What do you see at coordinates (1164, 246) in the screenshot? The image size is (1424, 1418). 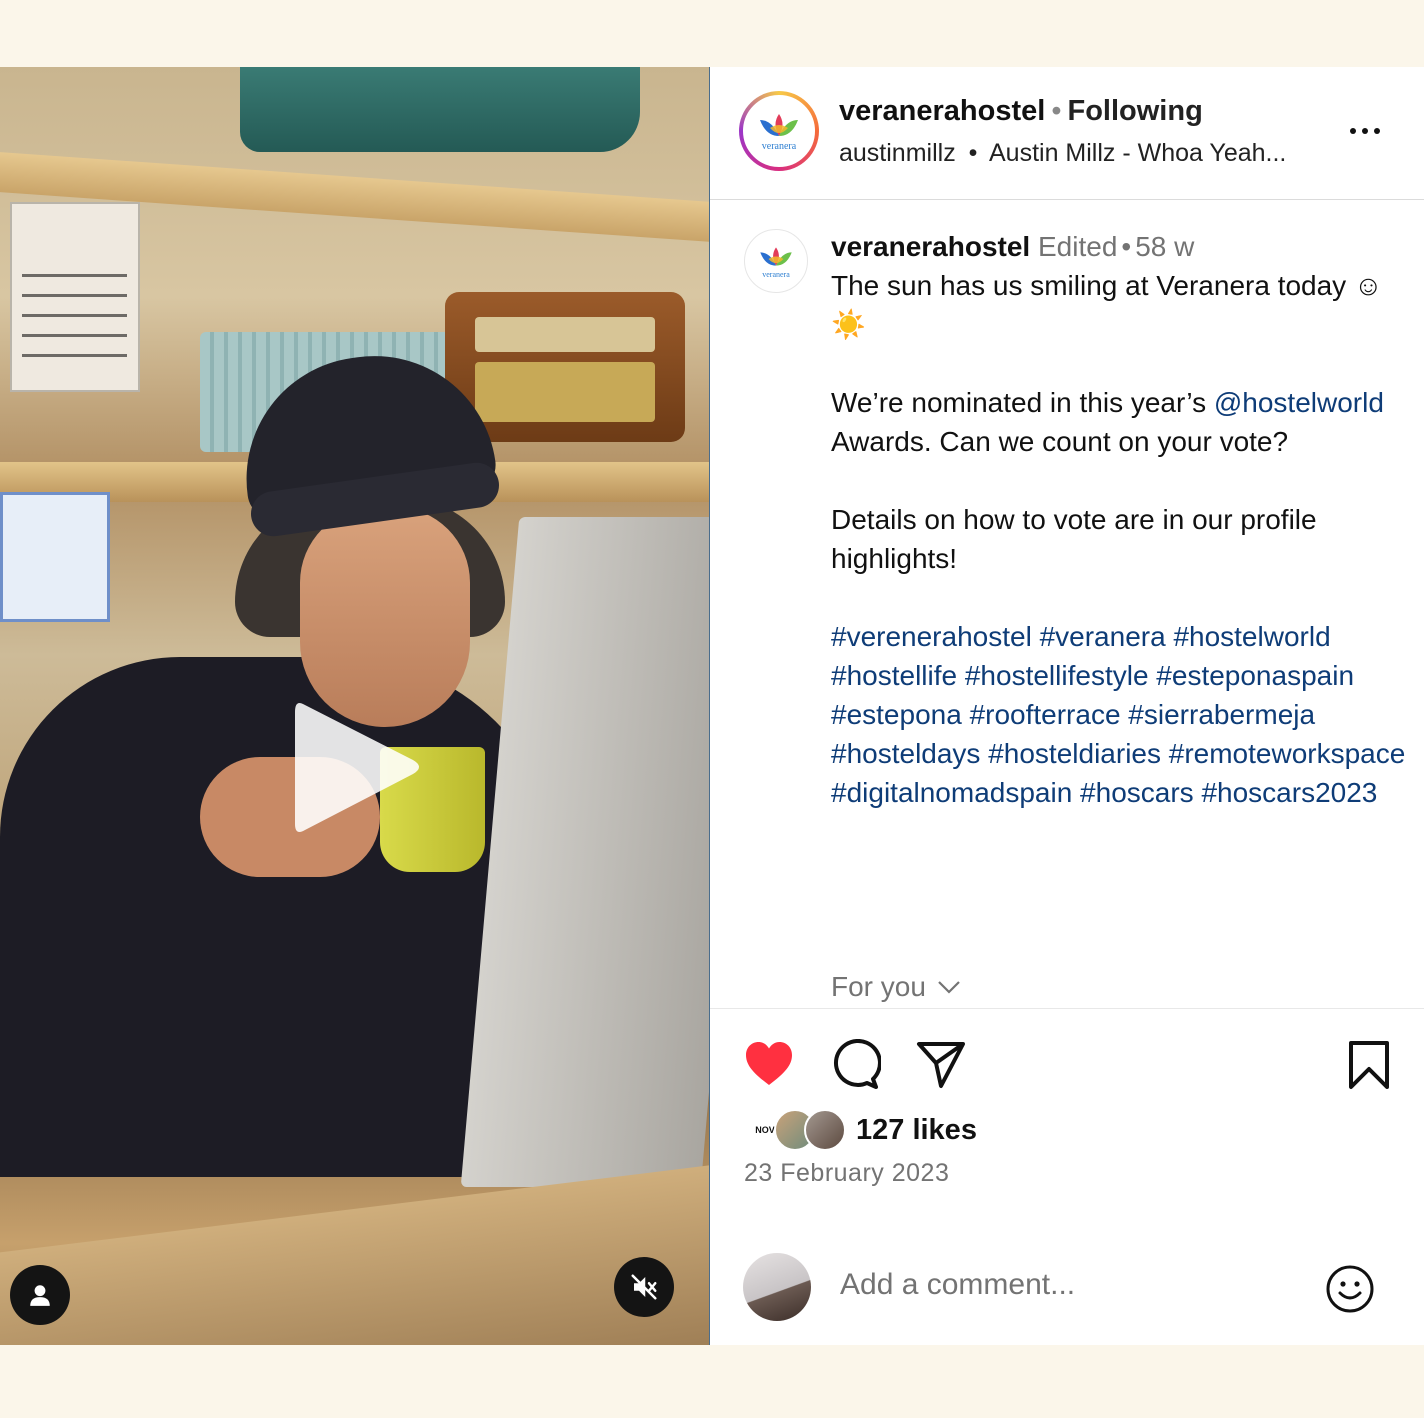 I see `post-age: 58 w` at bounding box center [1164, 246].